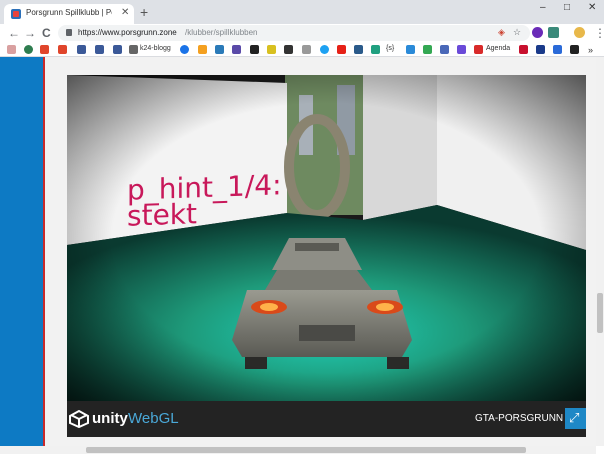 Image resolution: width=604 pixels, height=454 pixels. What do you see at coordinates (501, 32) in the screenshot?
I see `translate-icon: ◈` at bounding box center [501, 32].